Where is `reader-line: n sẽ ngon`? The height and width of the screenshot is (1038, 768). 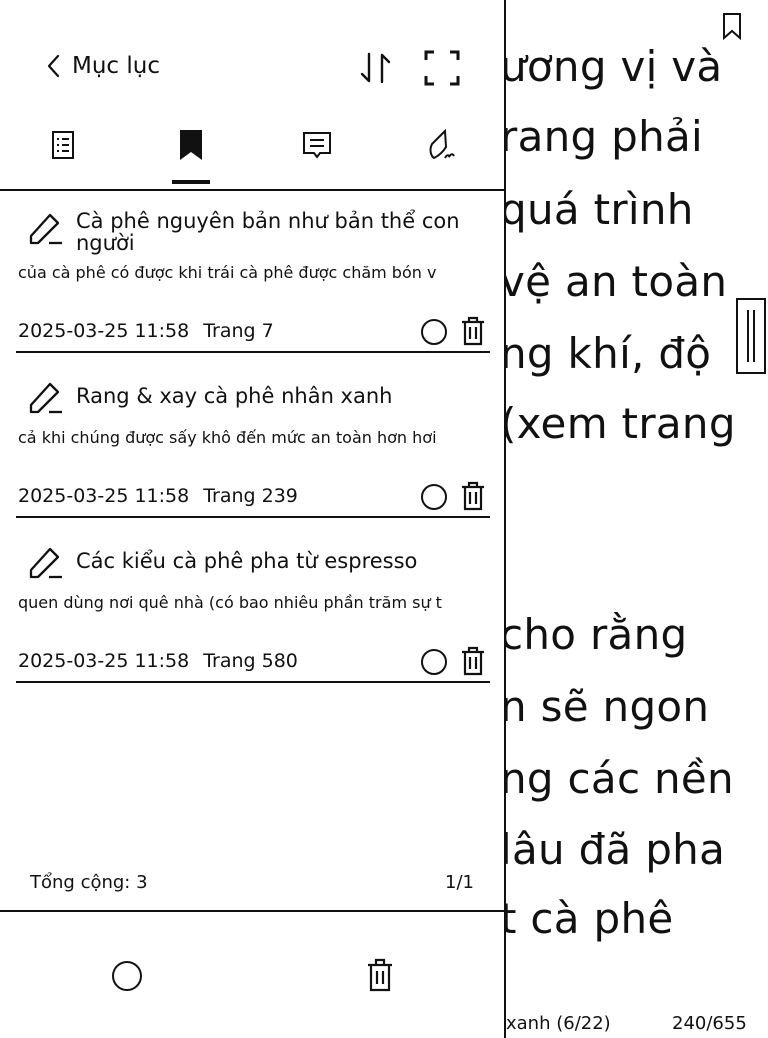
reader-line: n sẽ ngon is located at coordinates (605, 706).